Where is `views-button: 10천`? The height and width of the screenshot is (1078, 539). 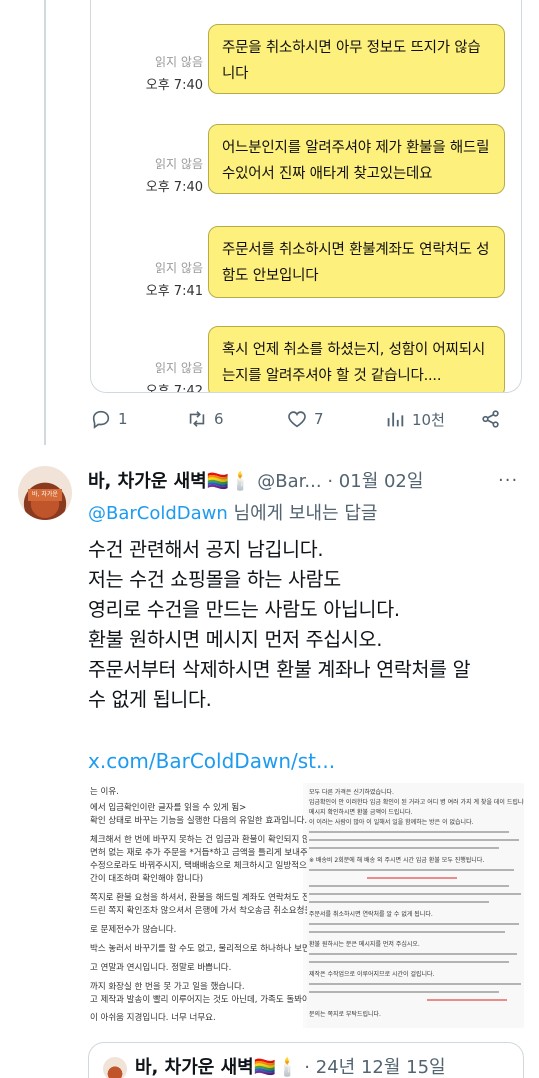
views-button: 10천 is located at coordinates (414, 419).